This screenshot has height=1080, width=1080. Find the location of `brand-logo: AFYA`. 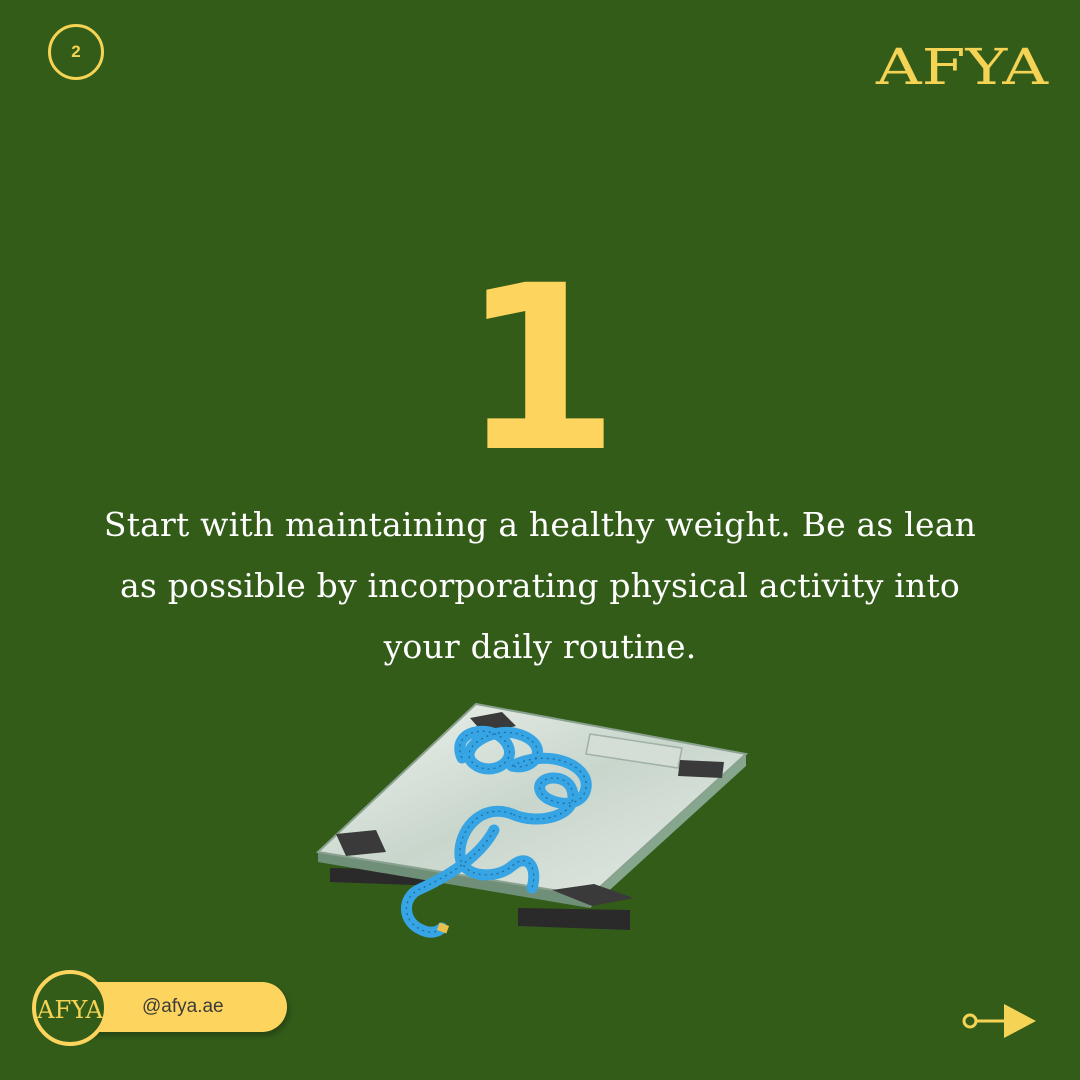

brand-logo: AFYA is located at coordinates (962, 64).